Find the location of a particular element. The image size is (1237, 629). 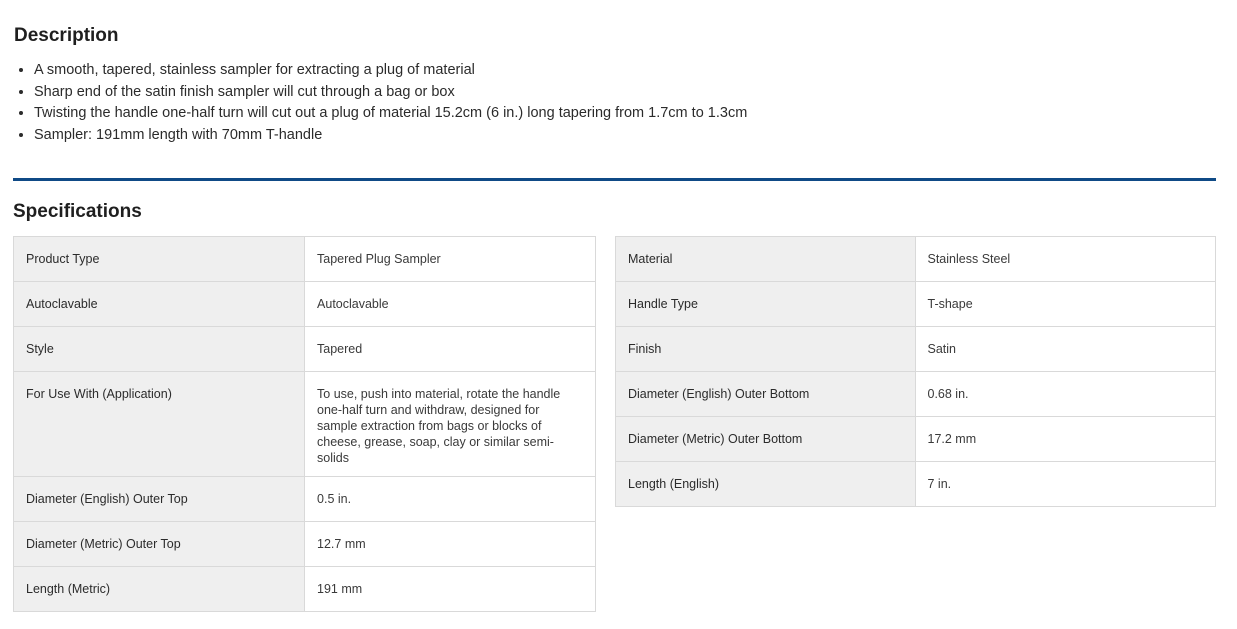

spec-row: Diameter (English) Outer Bottom 0.68 in. is located at coordinates (915, 394).